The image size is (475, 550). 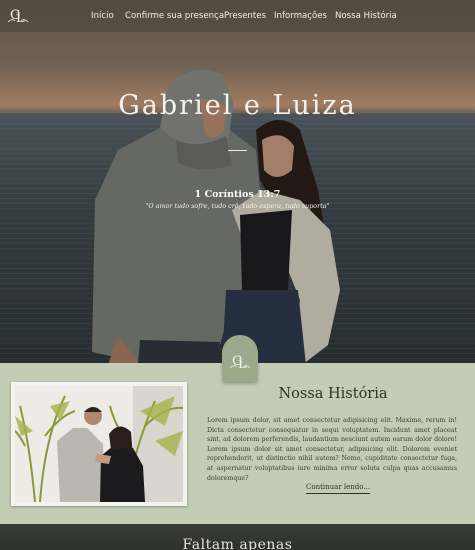 I want to click on nav-confirme-presenca: Confirme sua presença, so click(x=174, y=16).